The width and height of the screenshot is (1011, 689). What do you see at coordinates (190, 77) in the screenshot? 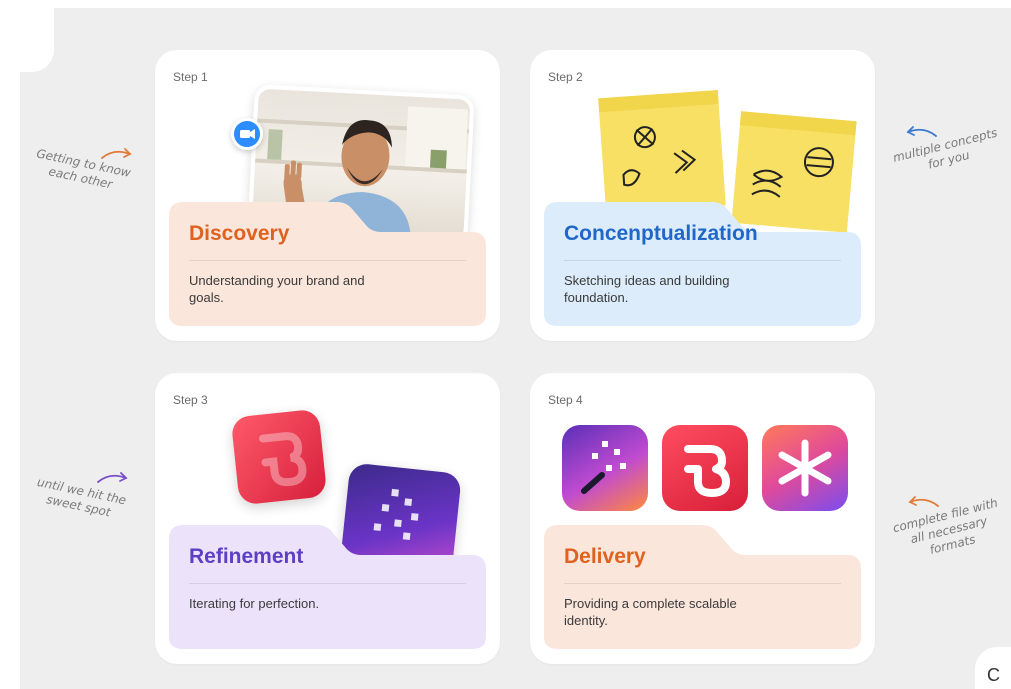
I see `step-label: Step 1` at bounding box center [190, 77].